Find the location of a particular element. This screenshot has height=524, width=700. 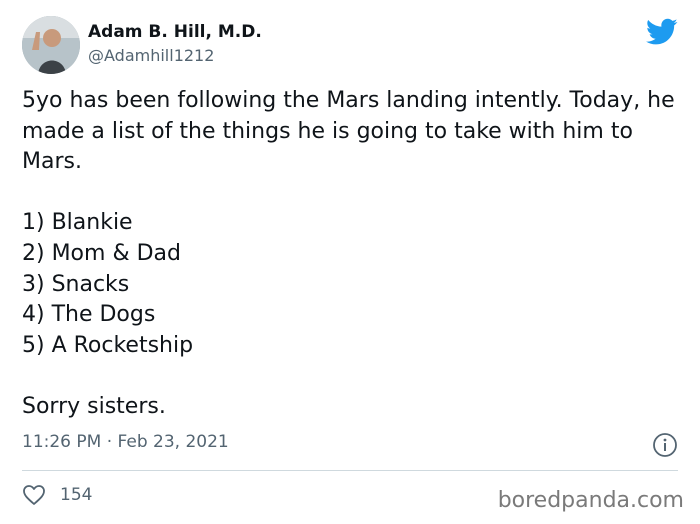

author-name: Adam B. Hill, M.D. is located at coordinates (175, 32).